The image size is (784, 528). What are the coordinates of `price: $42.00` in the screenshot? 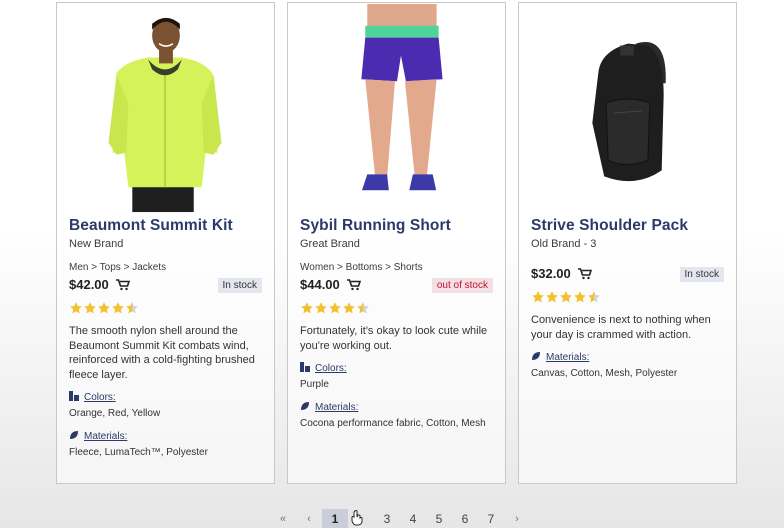 It's located at (89, 284).